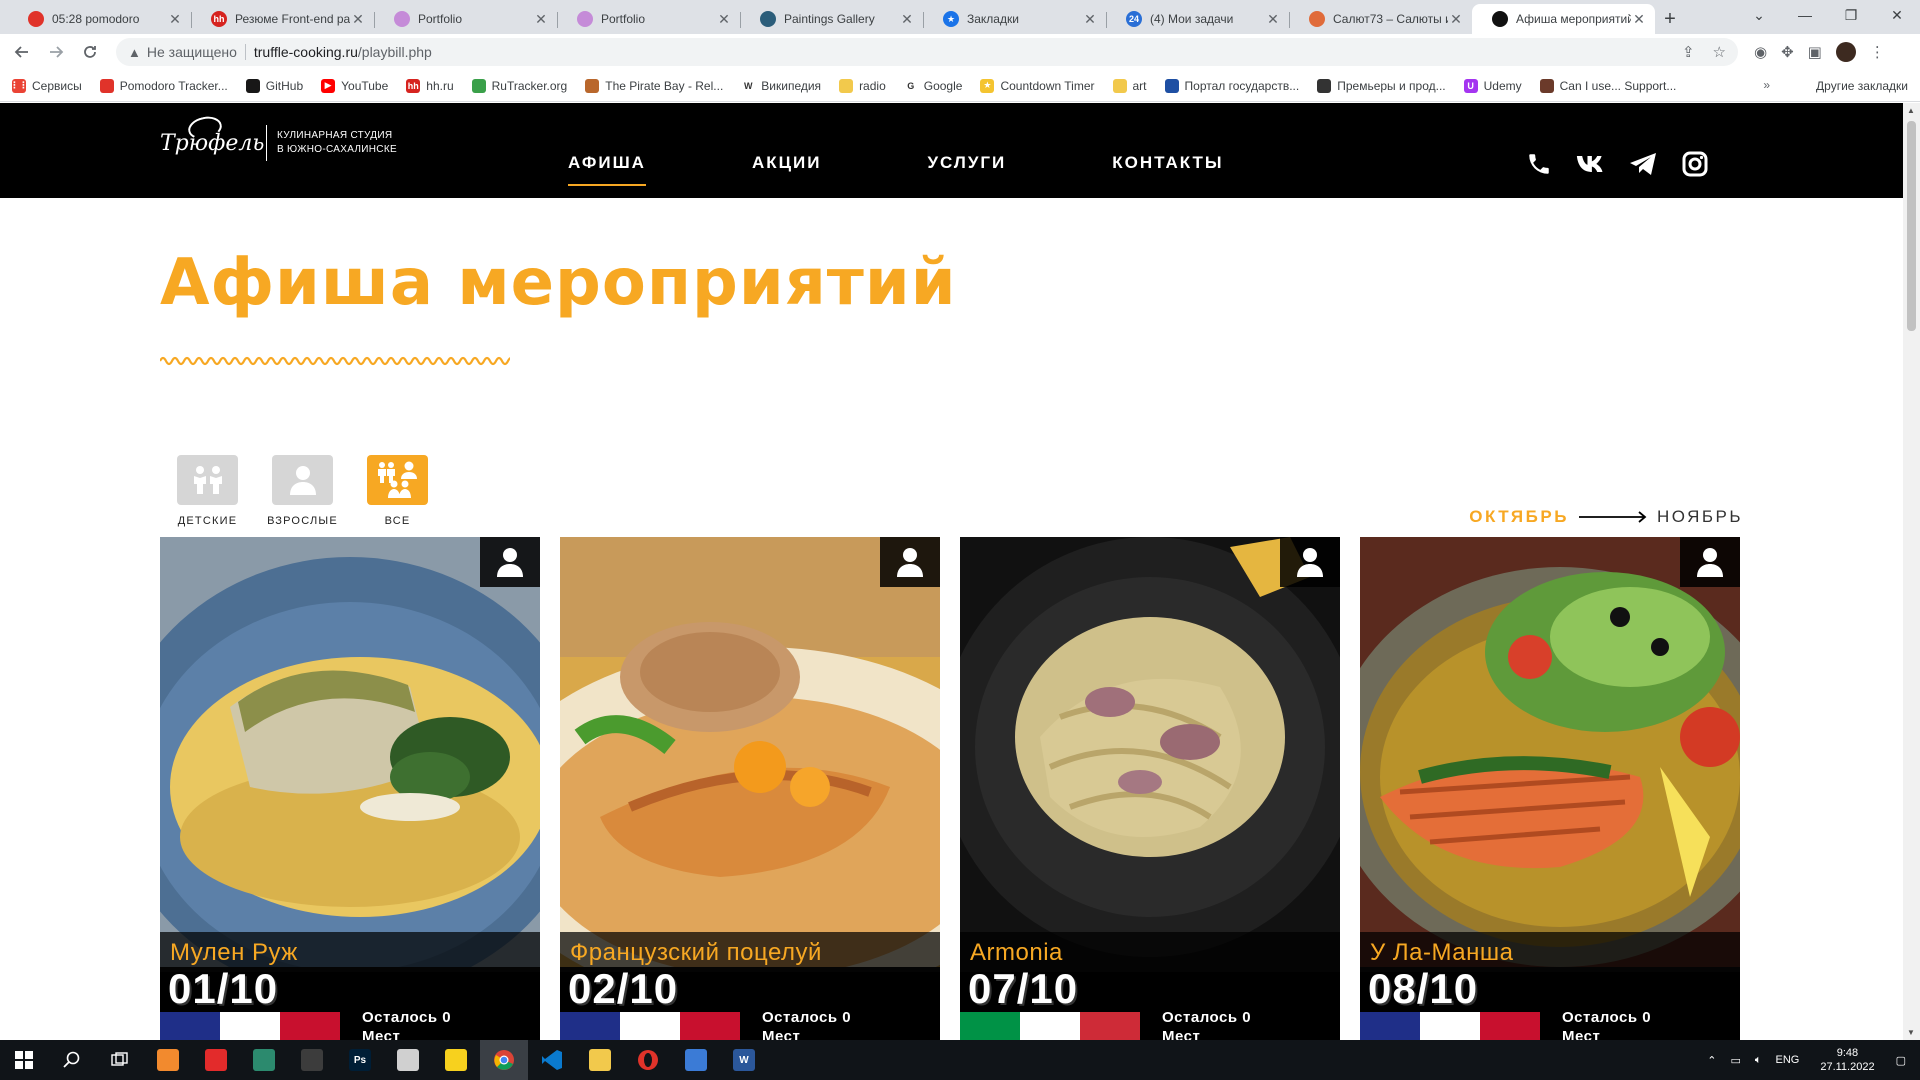 The height and width of the screenshot is (1080, 1920). What do you see at coordinates (1167, 163) in the screenshot?
I see `nav-item-kontakty: КОНТАКТЫ` at bounding box center [1167, 163].